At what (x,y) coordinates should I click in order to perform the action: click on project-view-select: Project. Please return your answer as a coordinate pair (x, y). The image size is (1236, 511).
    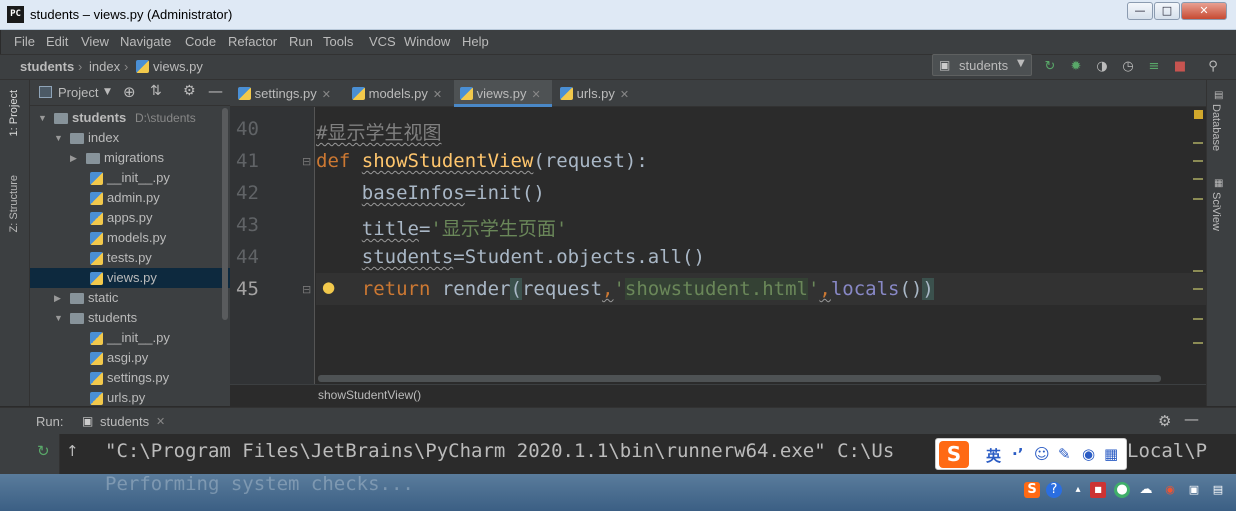
    Looking at the image, I should click on (78, 92).